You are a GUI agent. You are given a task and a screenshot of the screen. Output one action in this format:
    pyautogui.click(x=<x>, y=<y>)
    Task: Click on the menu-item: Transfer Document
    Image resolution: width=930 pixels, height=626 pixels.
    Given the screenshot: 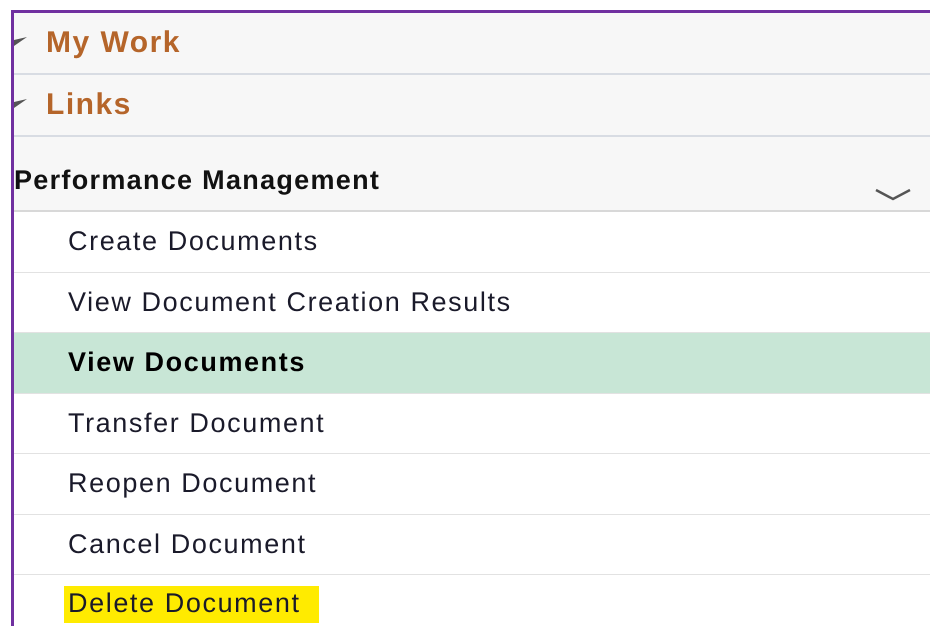 What is the action you would take?
    pyautogui.click(x=472, y=424)
    